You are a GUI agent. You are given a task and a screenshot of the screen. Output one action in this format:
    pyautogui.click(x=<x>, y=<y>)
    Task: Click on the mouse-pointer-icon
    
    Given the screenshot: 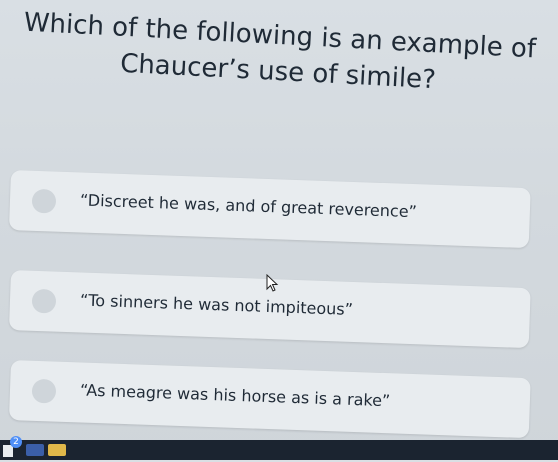 What is the action you would take?
    pyautogui.click(x=272, y=283)
    